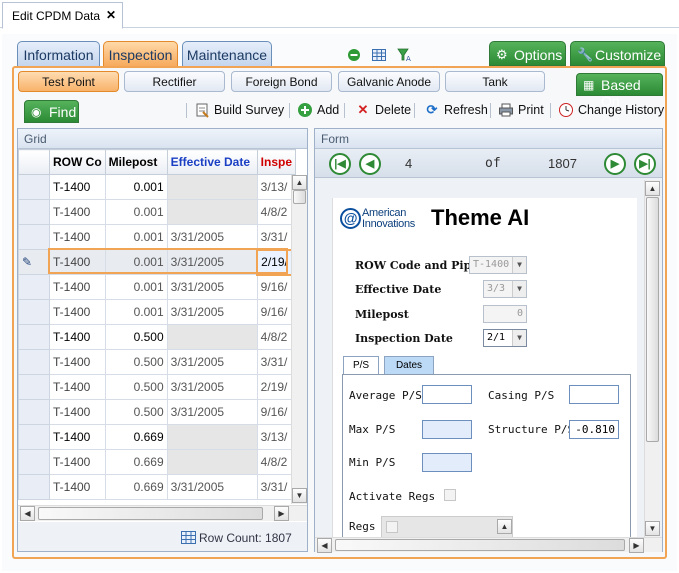 The width and height of the screenshot is (679, 573). What do you see at coordinates (157, 487) in the screenshot?
I see `table-row: T-1400 0.669 3/31/2005 3/31/` at bounding box center [157, 487].